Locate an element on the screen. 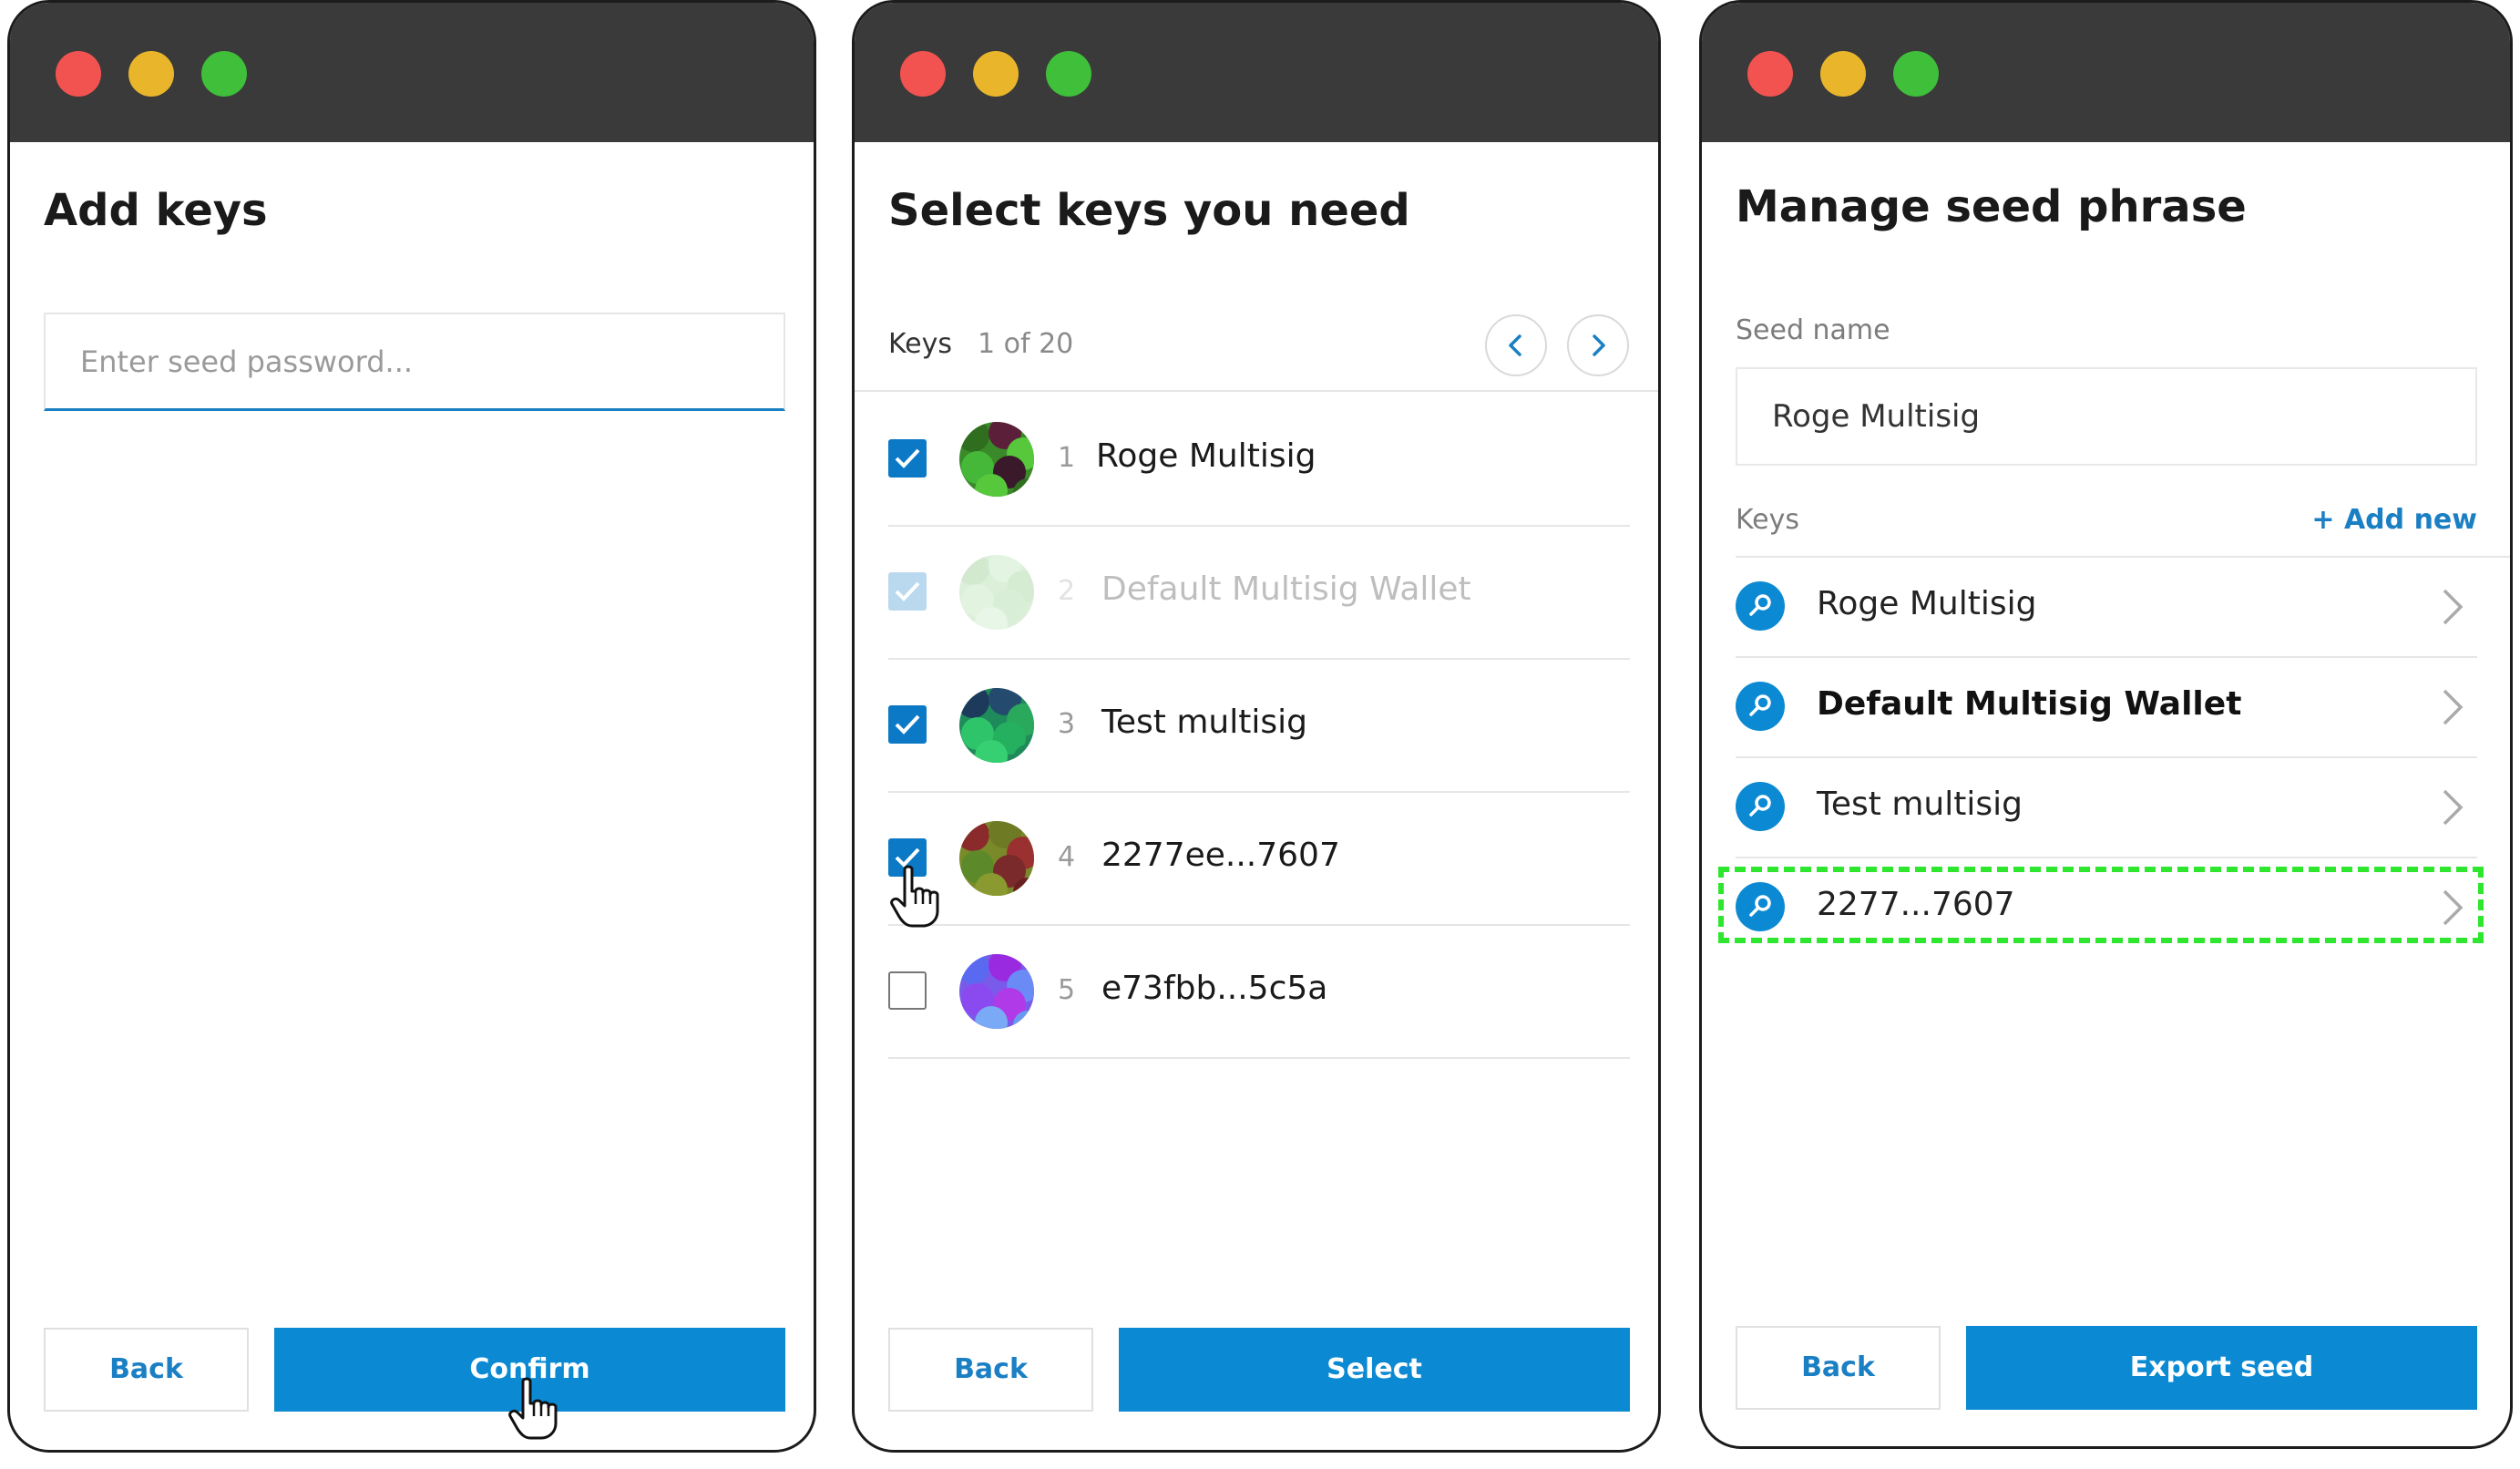  page-title: Manage seed phrase is located at coordinates (1991, 206).